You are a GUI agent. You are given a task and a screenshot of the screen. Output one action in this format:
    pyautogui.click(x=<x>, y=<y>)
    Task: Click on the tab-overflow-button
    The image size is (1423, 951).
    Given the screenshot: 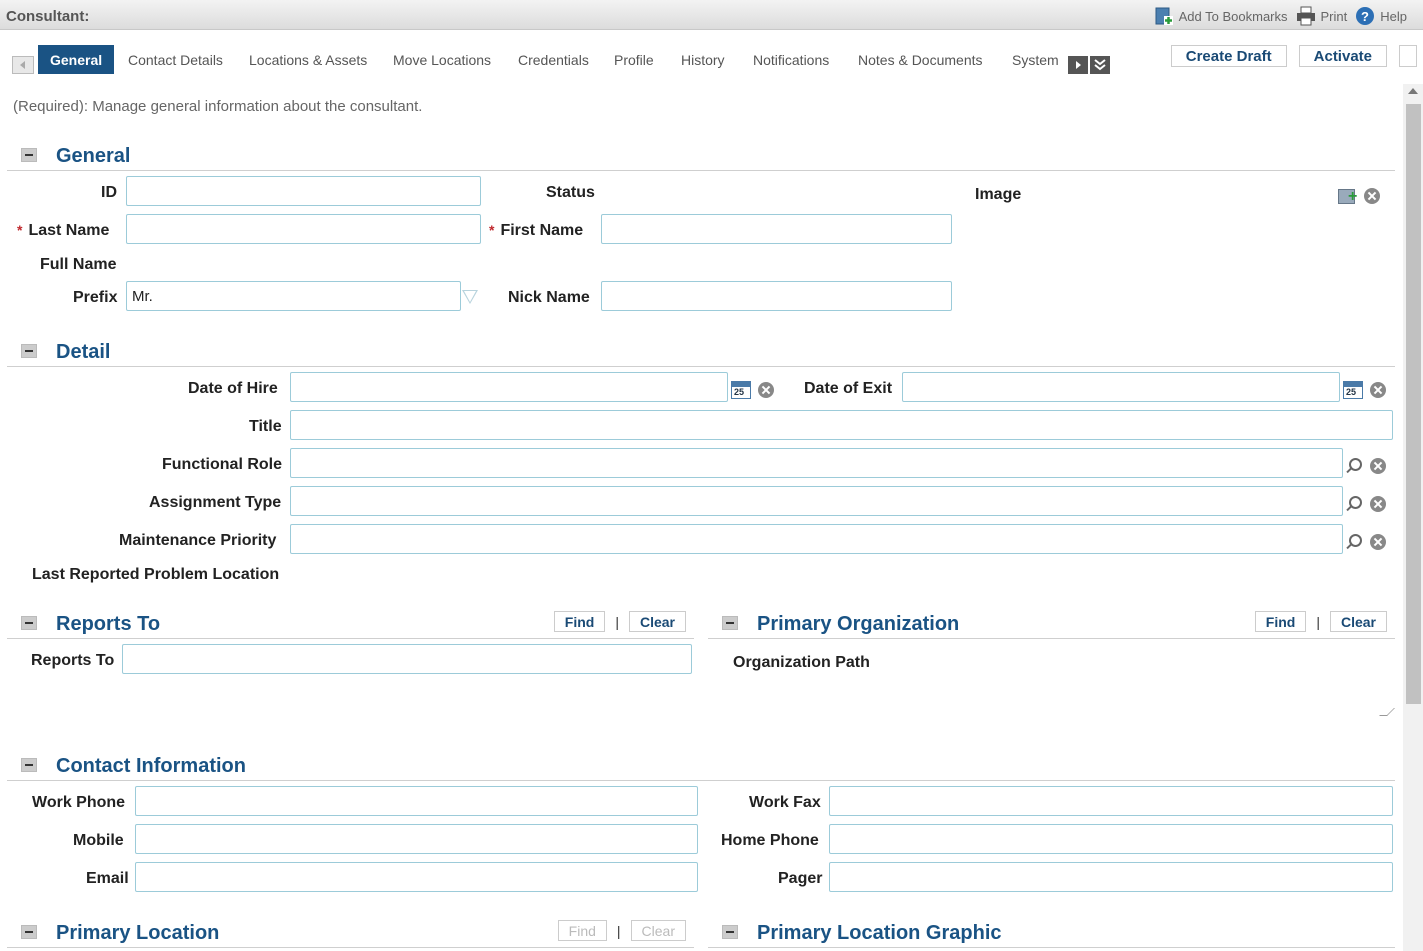 What is the action you would take?
    pyautogui.click(x=1100, y=65)
    